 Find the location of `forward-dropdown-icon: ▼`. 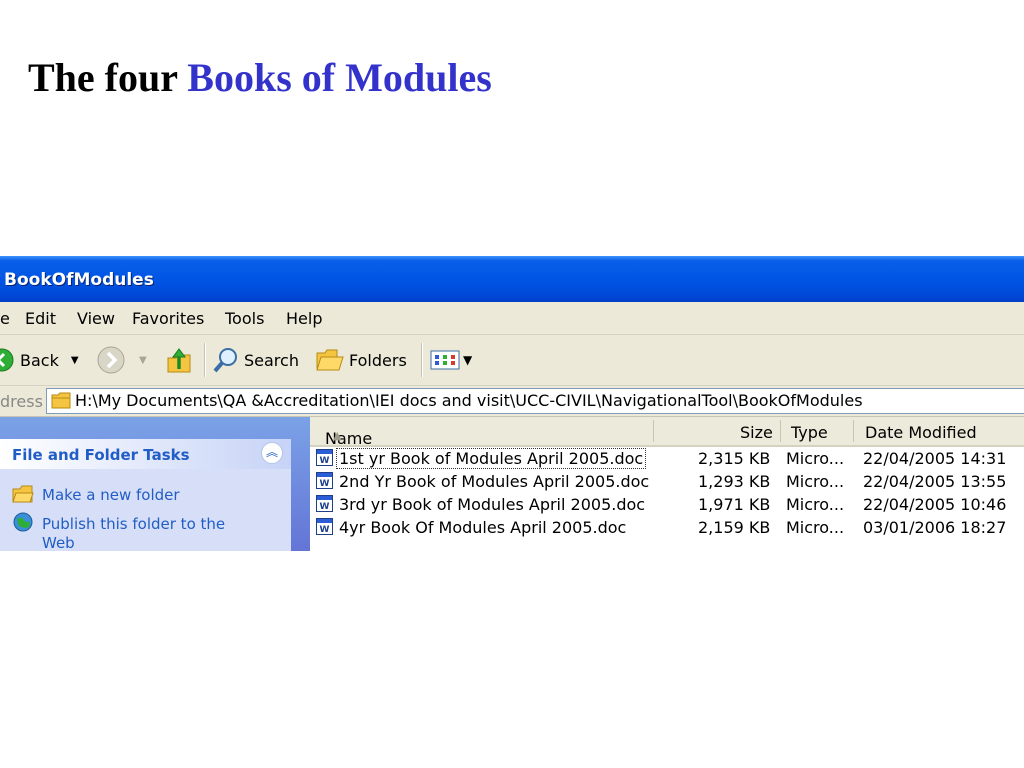

forward-dropdown-icon: ▼ is located at coordinates (143, 360).